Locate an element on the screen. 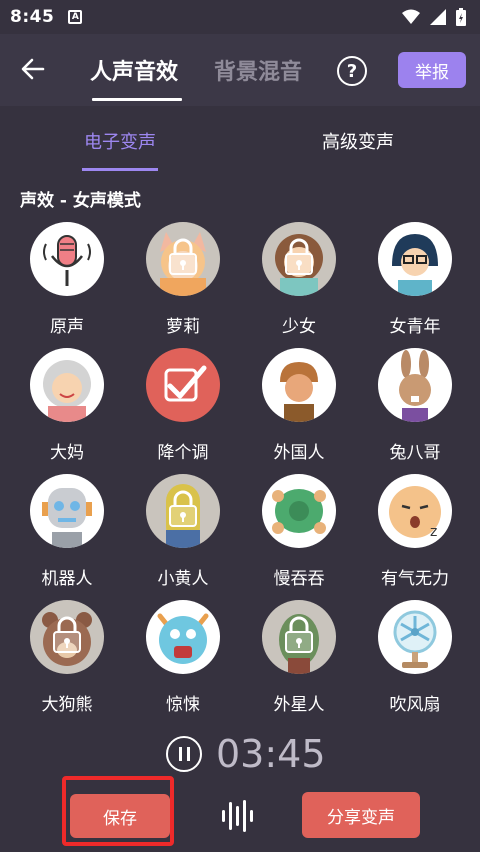 The height and width of the screenshot is (852, 480). sleepy-face-icon: z is located at coordinates (415, 511).